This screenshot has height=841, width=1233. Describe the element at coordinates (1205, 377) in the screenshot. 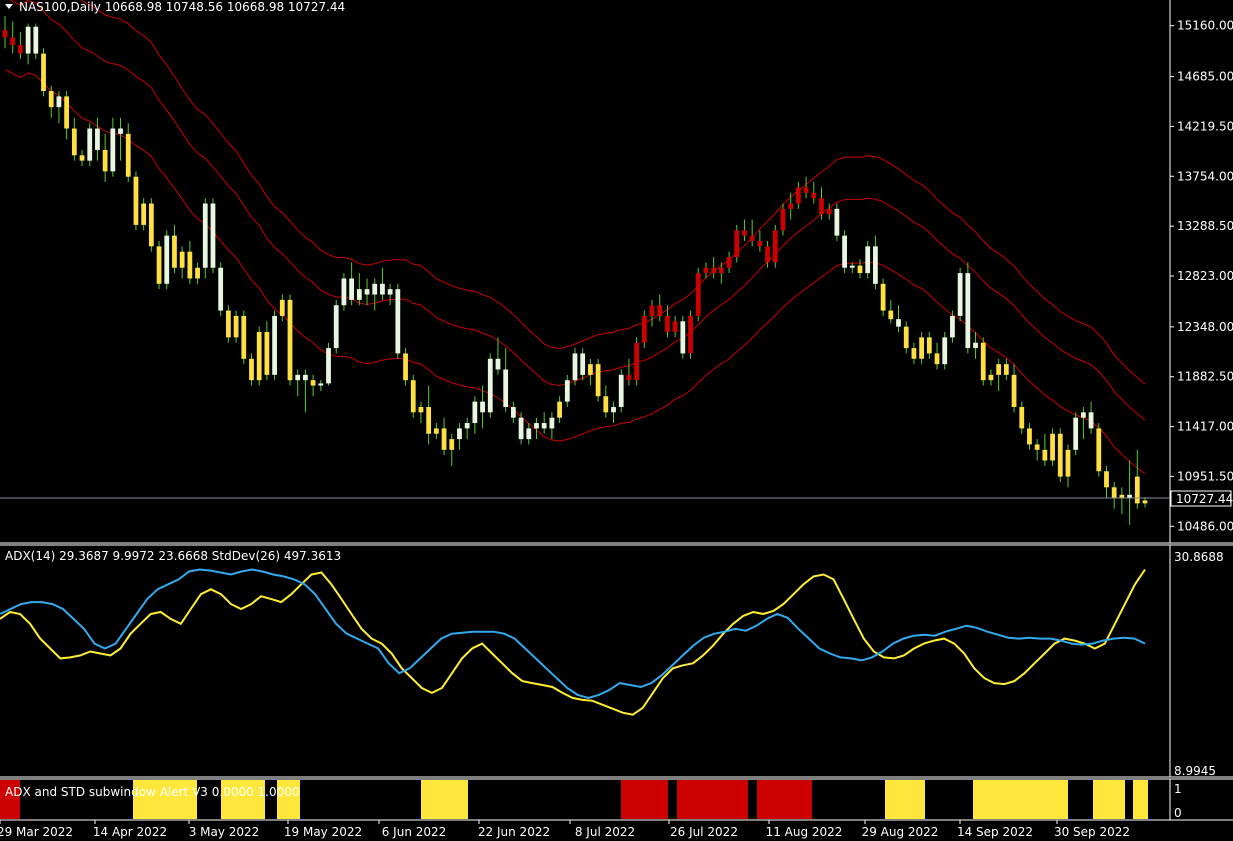

I see `price-tick-label: 11882.50` at that location.